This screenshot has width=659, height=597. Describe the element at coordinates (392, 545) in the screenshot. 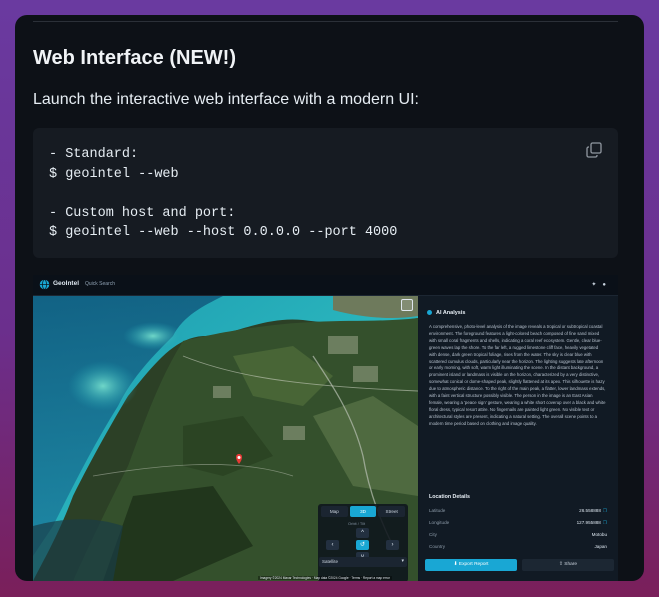

I see `orbit-right-button: ›` at that location.